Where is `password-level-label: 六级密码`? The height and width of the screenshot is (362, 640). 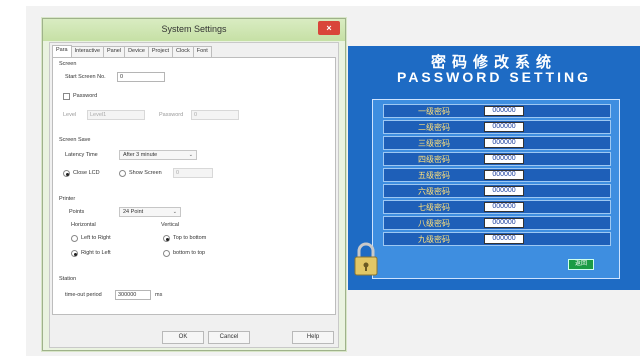 password-level-label: 六级密码 is located at coordinates (434, 191).